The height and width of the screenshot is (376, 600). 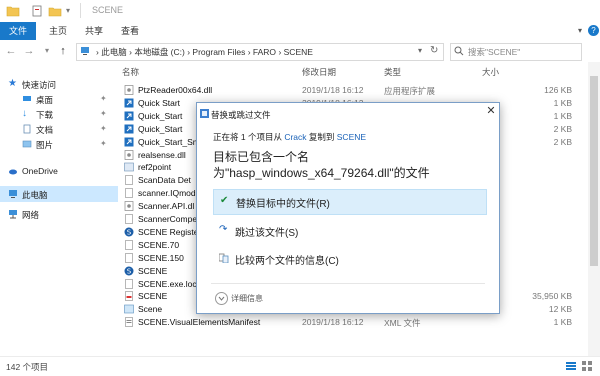 I want to click on expand-ribbon-icon: ▾, so click(x=583, y=31).